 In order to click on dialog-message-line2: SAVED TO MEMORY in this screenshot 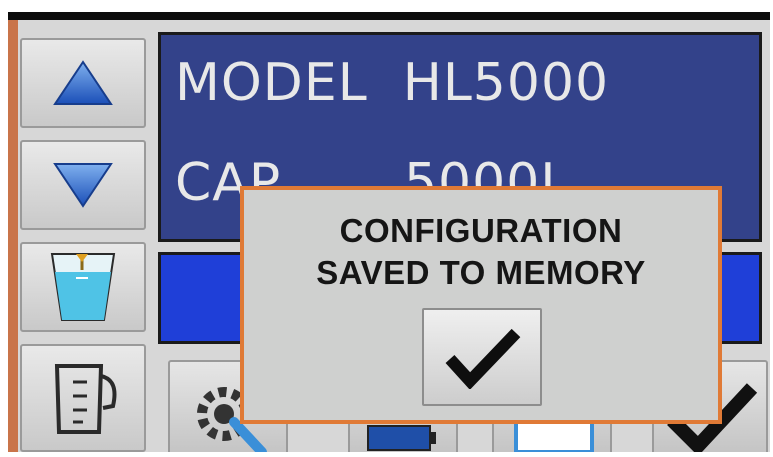, I will do `click(481, 272)`.